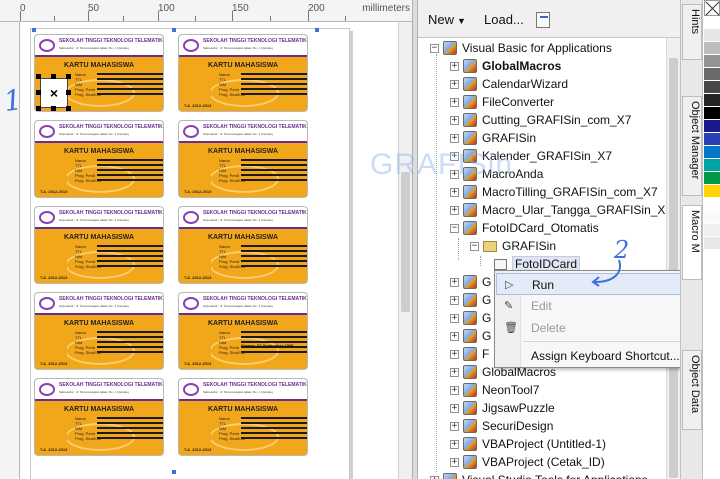 Image resolution: width=720 pixels, height=479 pixels. Describe the element at coordinates (540, 120) in the screenshot. I see `tree-project-item: + Cutting_GRAFISin_com_X7` at that location.